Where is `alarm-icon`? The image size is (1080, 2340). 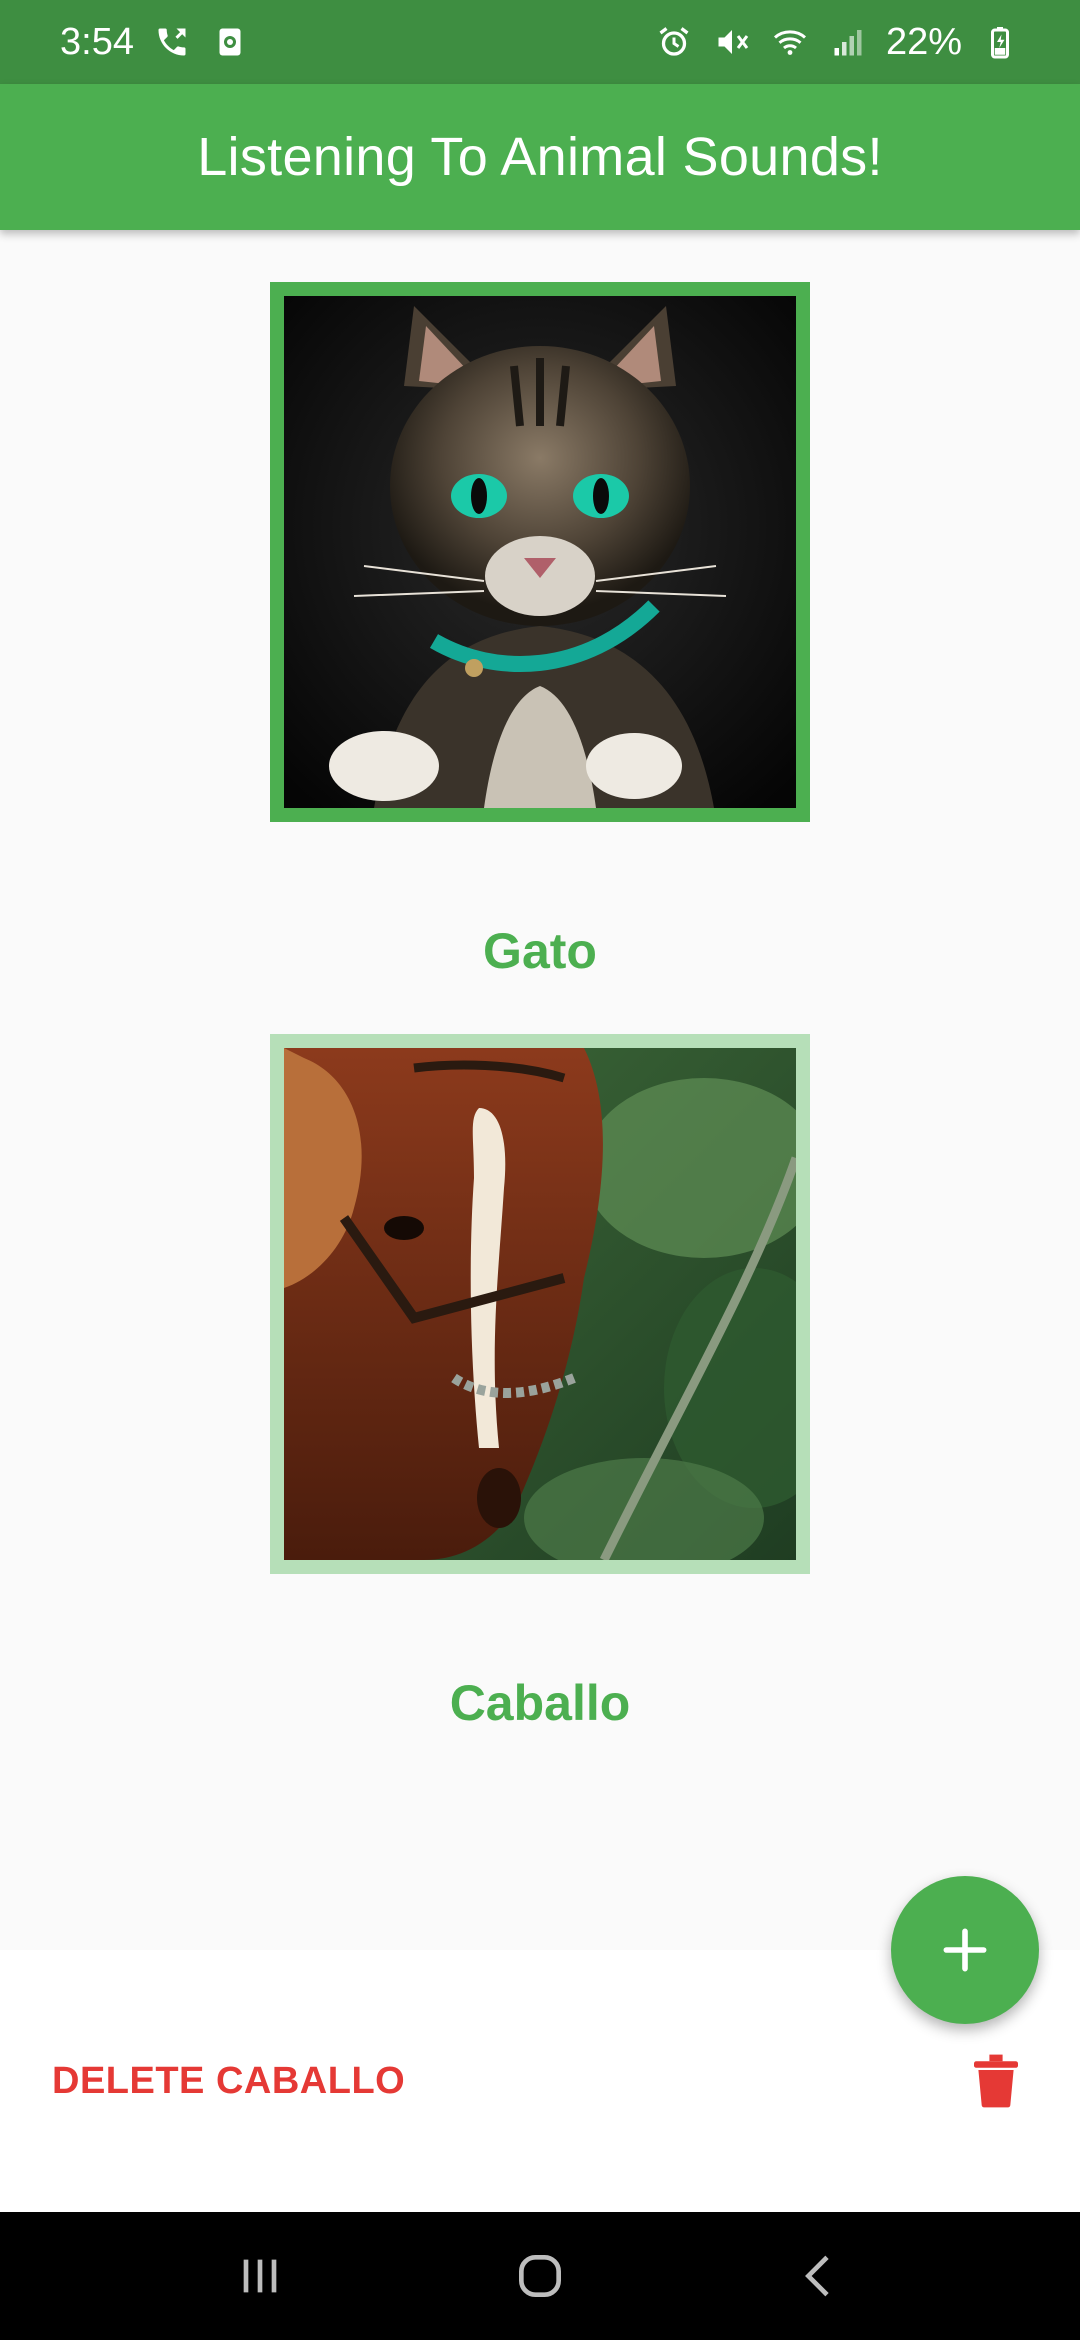
alarm-icon is located at coordinates (674, 42).